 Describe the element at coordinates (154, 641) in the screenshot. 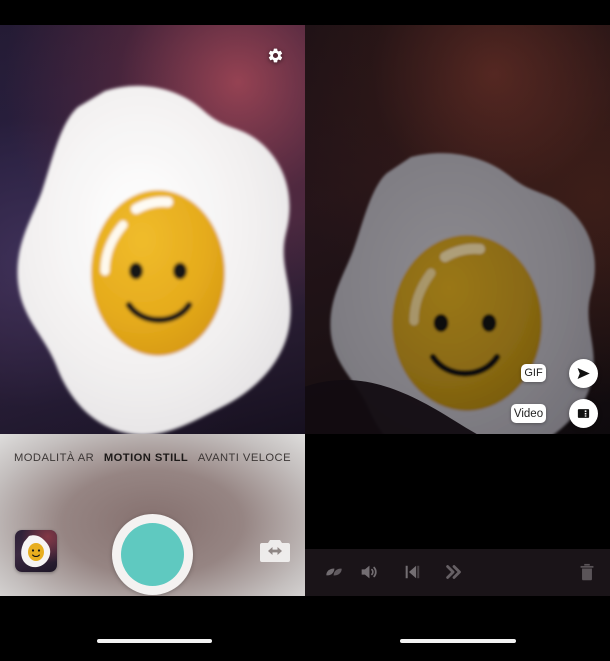

I see `home-indicator-left` at that location.